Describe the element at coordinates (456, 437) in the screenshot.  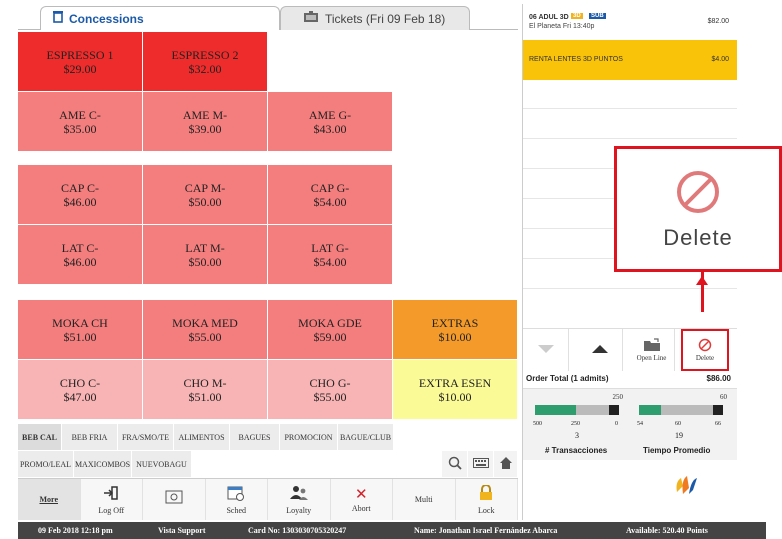
I see `category-empty` at that location.